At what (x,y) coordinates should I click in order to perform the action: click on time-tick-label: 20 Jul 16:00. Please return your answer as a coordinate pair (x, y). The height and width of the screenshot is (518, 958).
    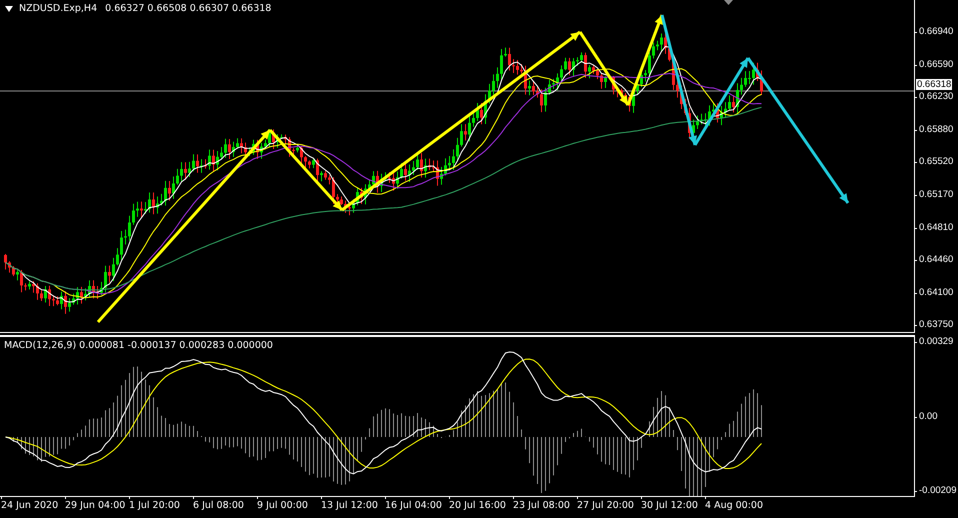
    Looking at the image, I should click on (481, 507).